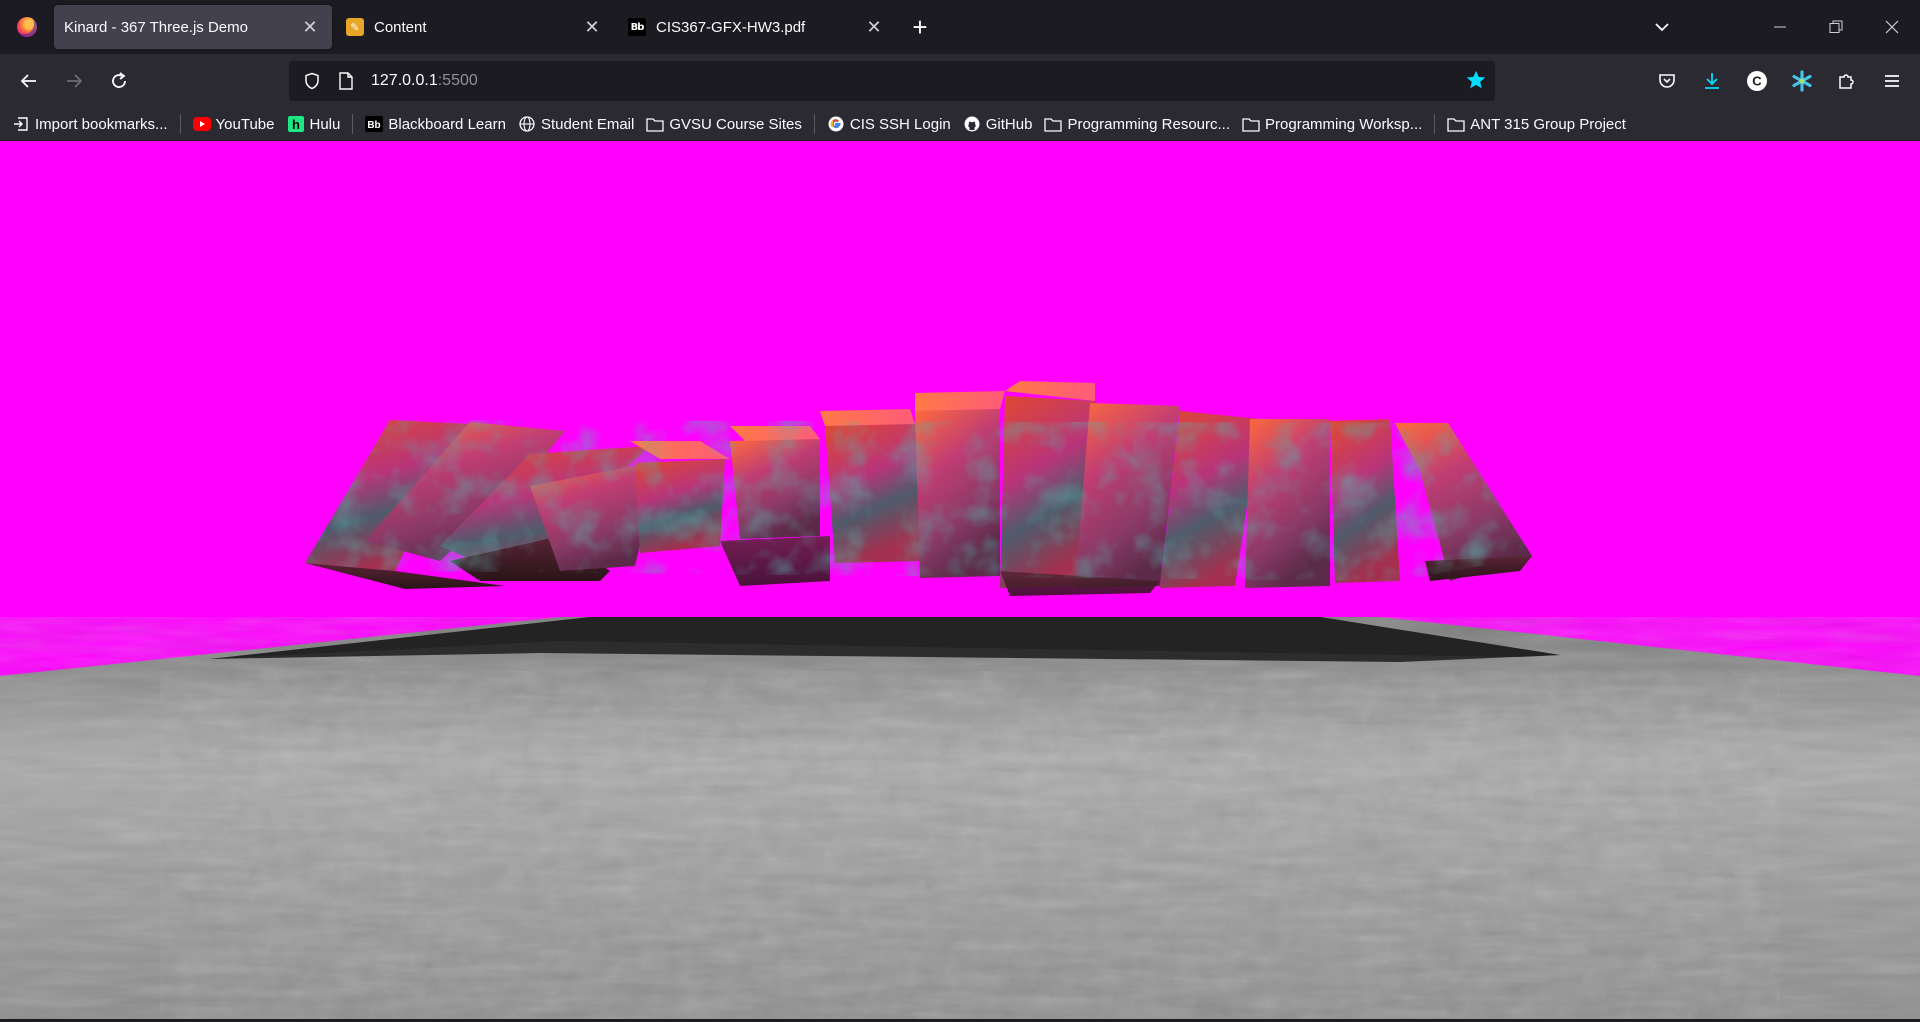  I want to click on forward-button, so click(74, 81).